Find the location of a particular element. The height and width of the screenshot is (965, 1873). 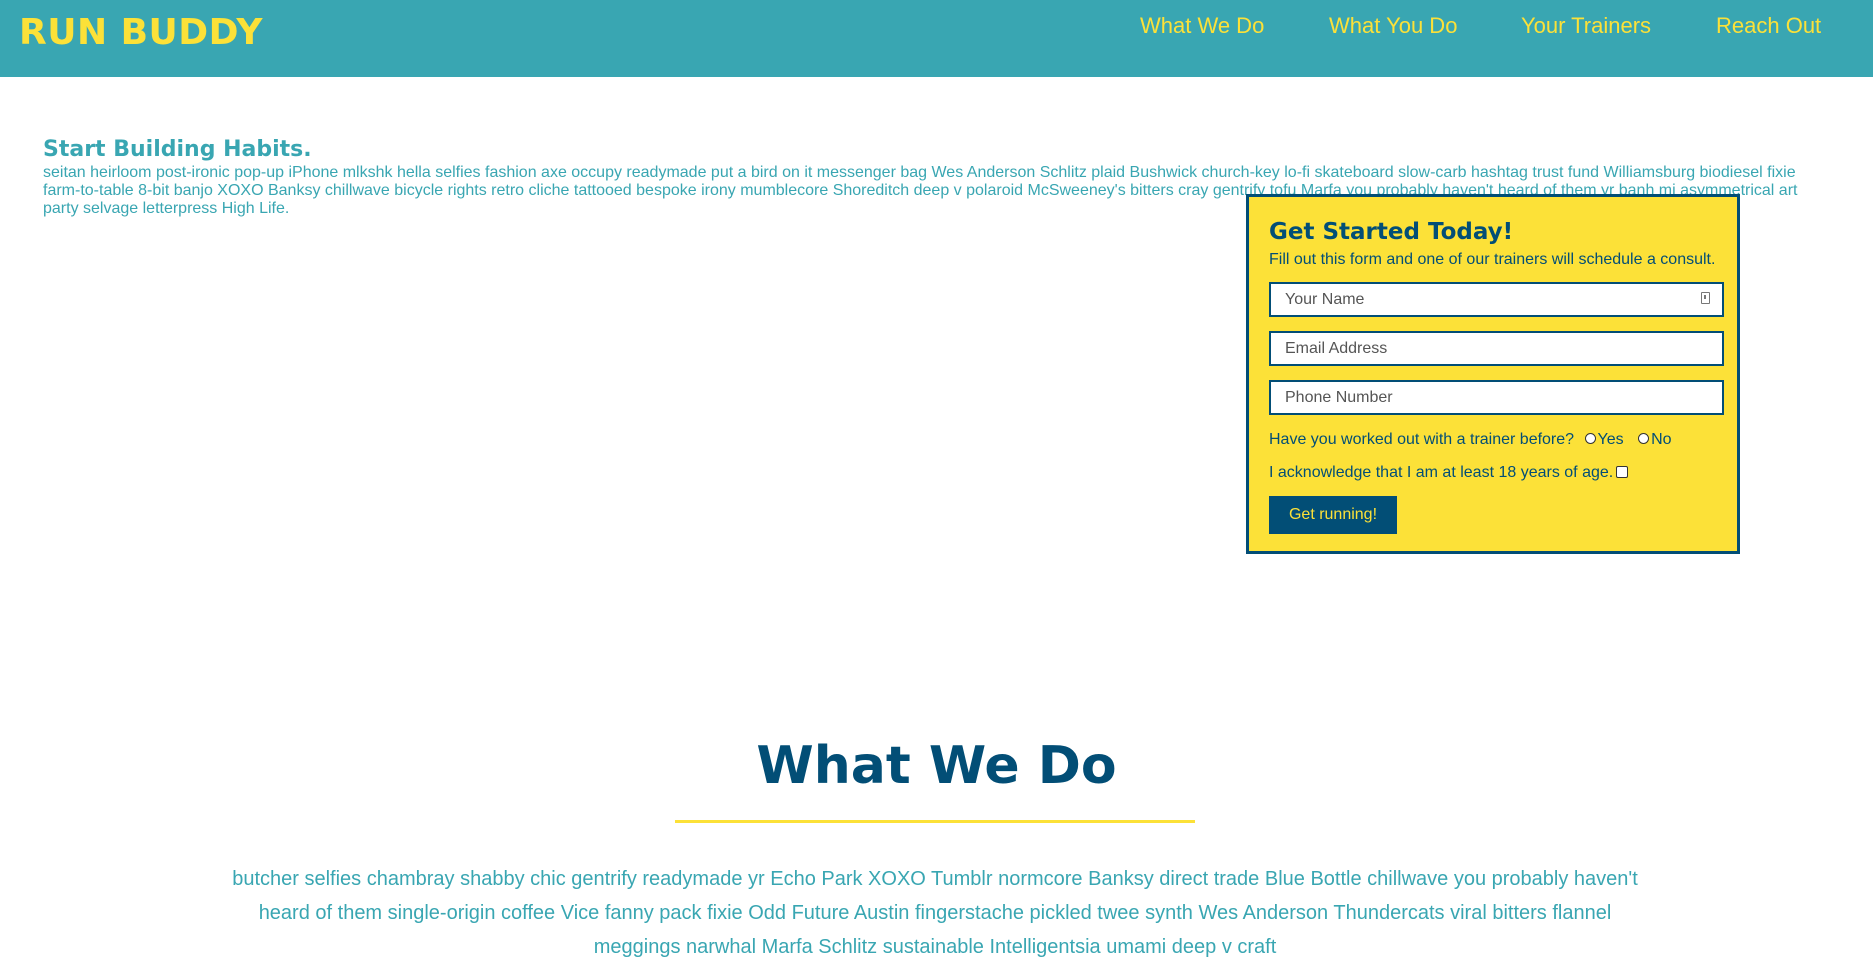

name-input is located at coordinates (1496, 299).